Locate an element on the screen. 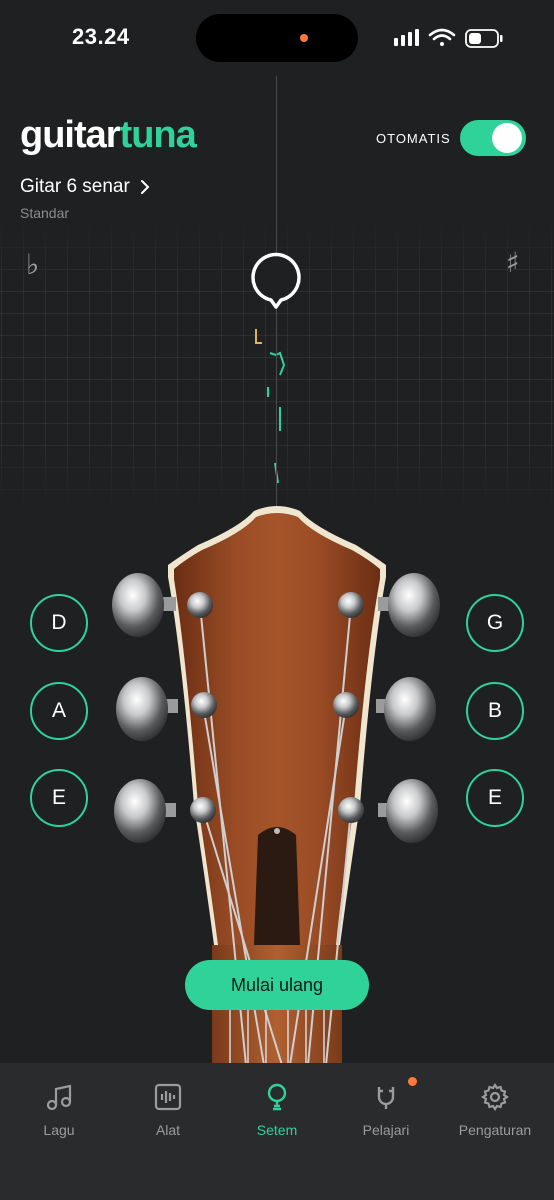 The image size is (554, 1200). toggle-knob is located at coordinates (507, 138).